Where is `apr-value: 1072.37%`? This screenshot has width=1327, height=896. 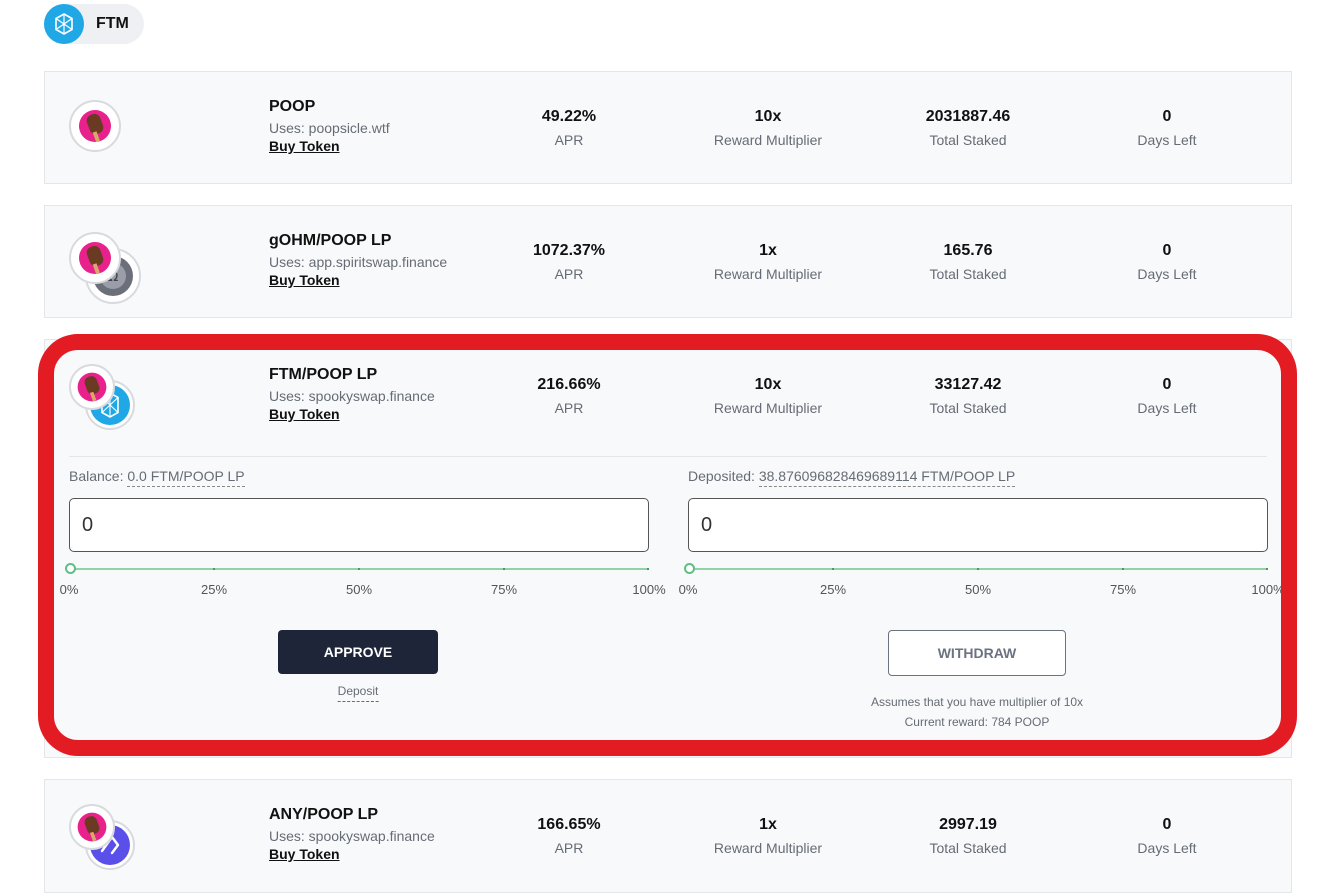
apr-value: 1072.37% is located at coordinates (569, 250).